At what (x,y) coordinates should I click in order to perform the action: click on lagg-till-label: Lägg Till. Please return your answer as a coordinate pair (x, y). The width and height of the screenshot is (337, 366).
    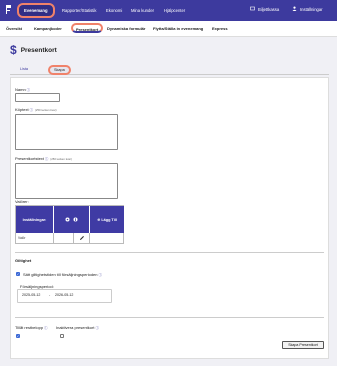
    Looking at the image, I should click on (109, 219).